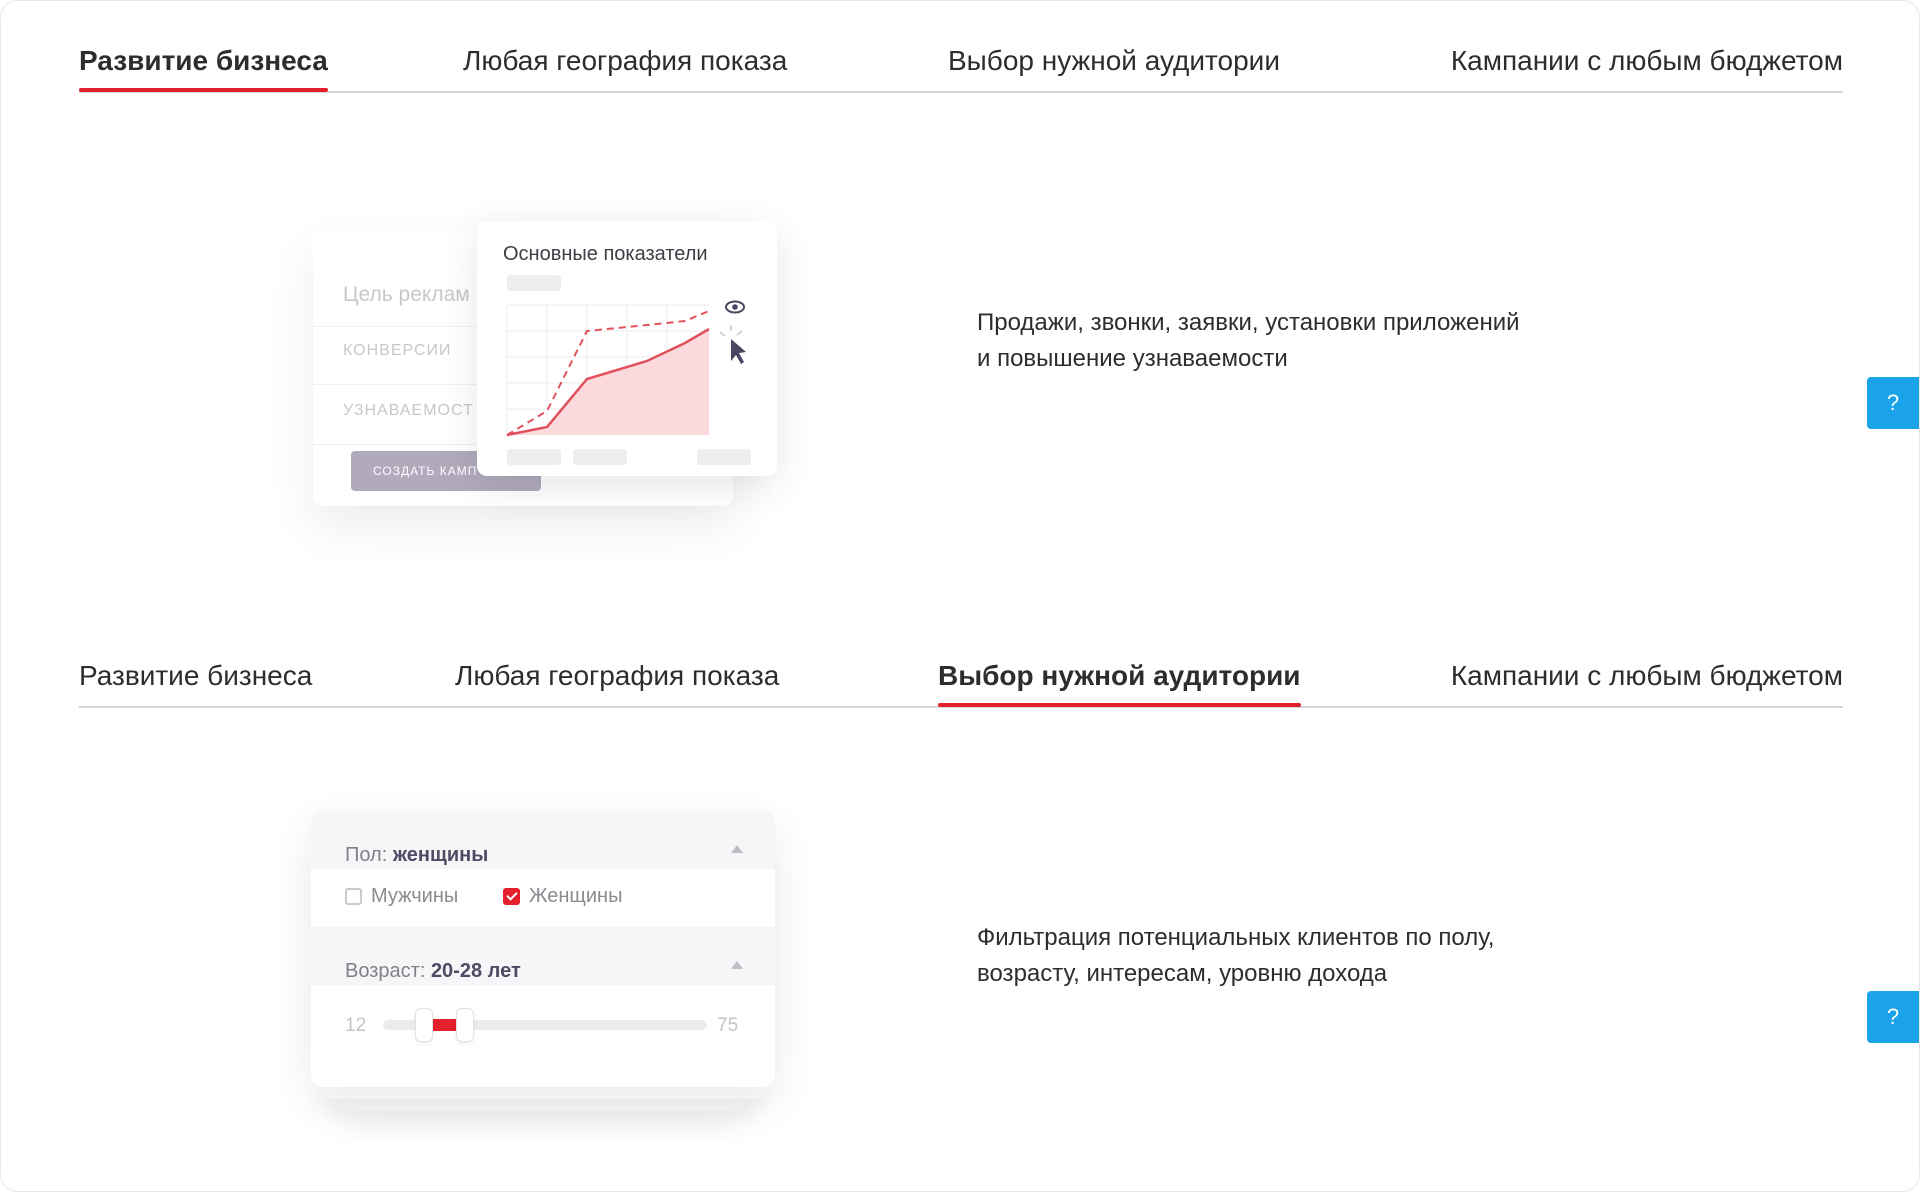  What do you see at coordinates (356, 1025) in the screenshot?
I see `range-min: 12` at bounding box center [356, 1025].